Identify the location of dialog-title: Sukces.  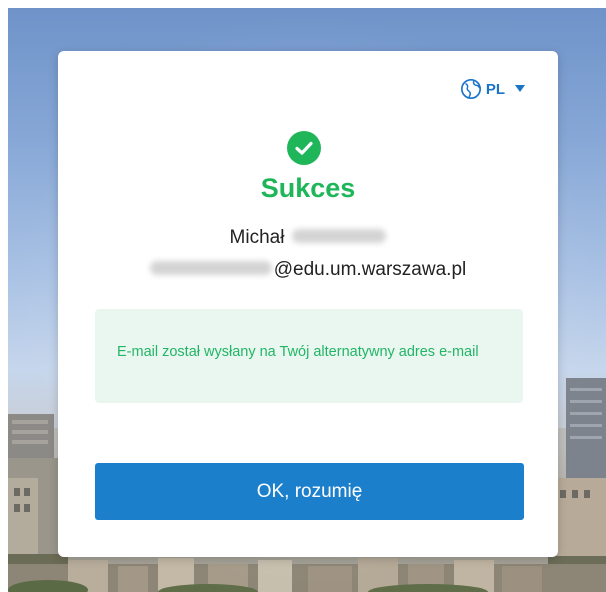
(308, 188).